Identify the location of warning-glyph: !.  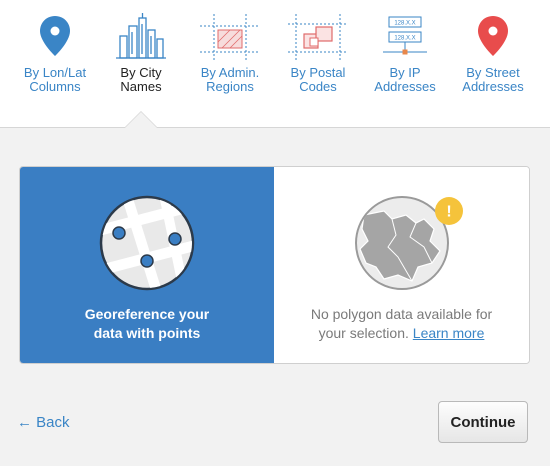
(448, 212).